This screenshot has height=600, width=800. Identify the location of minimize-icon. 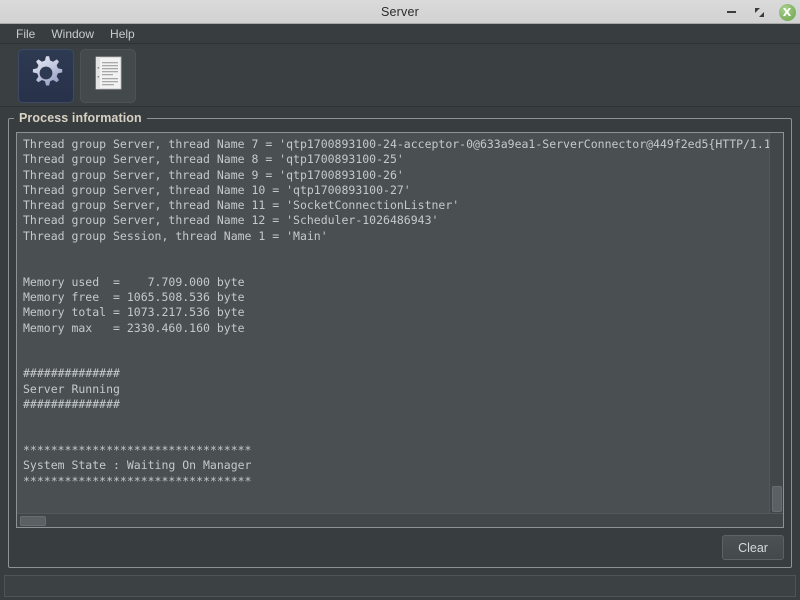
(731, 12).